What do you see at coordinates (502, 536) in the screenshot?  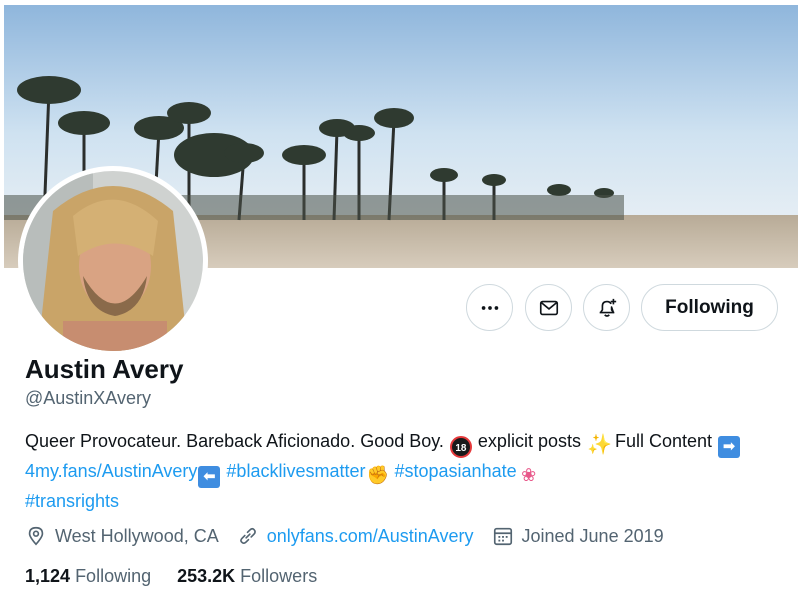 I see `calendar-icon` at bounding box center [502, 536].